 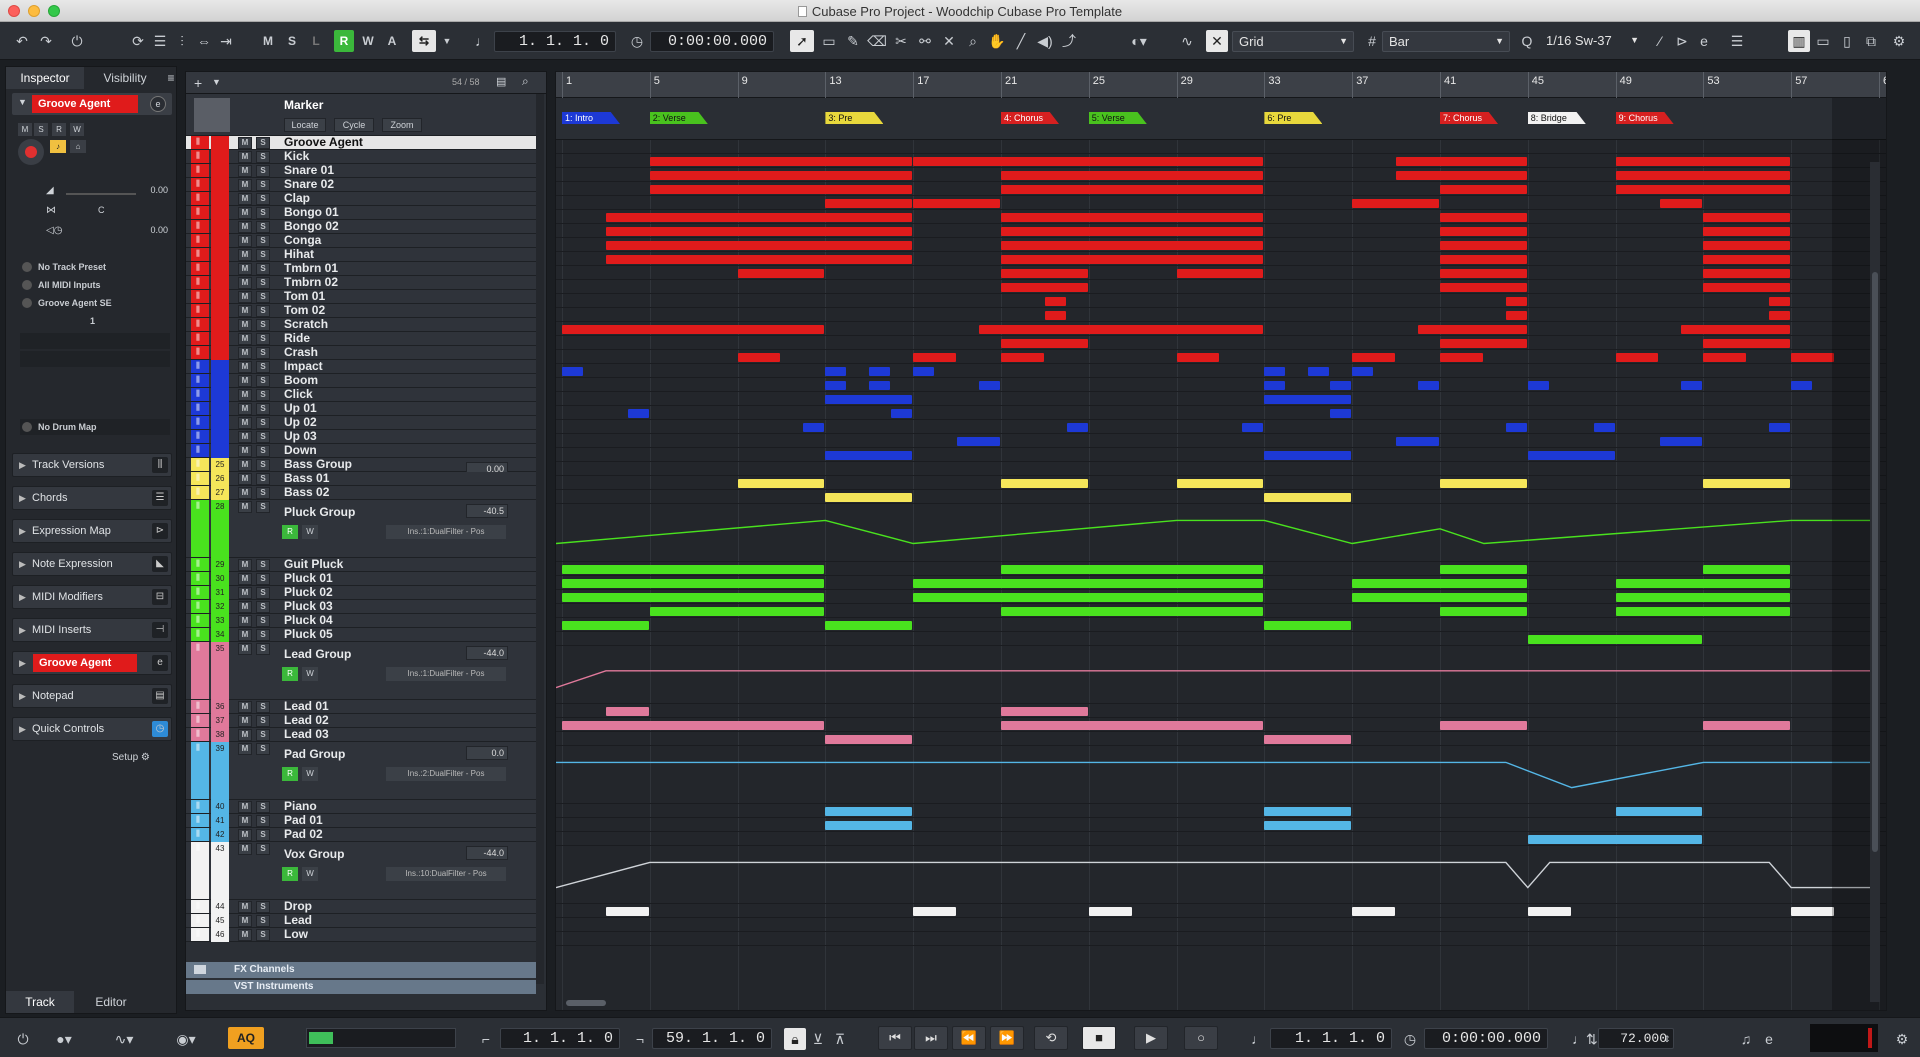 What do you see at coordinates (361, 185) in the screenshot?
I see `track-row: ⫼ M S Snare 02` at bounding box center [361, 185].